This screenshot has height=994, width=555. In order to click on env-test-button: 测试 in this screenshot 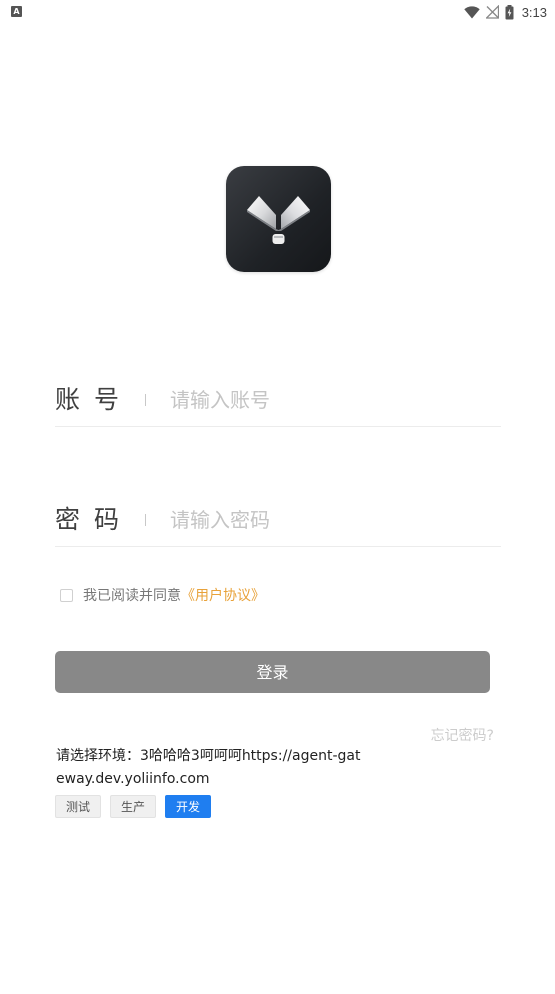, I will do `click(78, 806)`.